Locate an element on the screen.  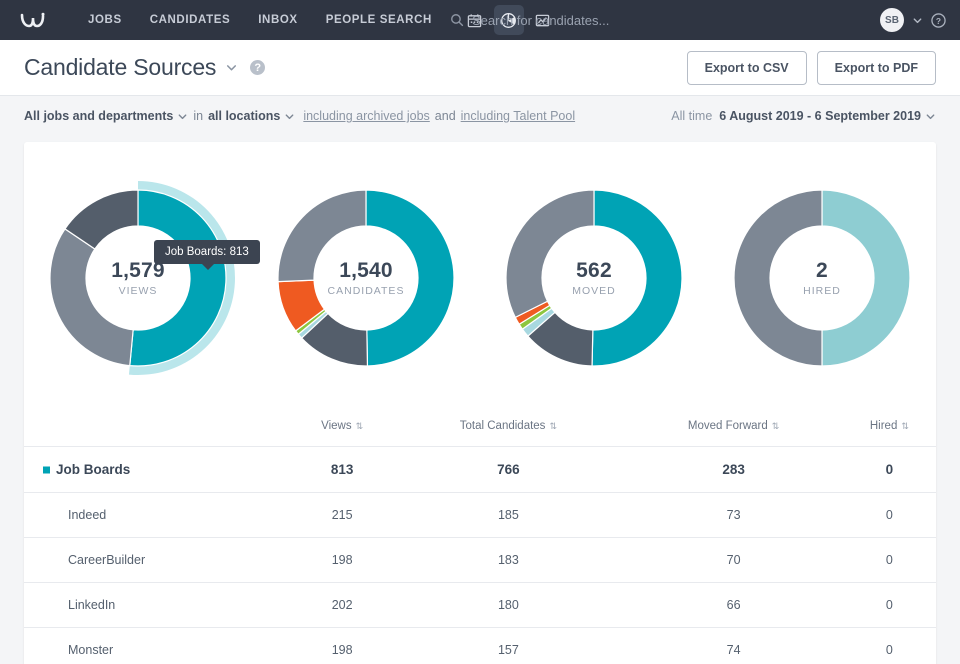
row-views-cell: 215 is located at coordinates (342, 515).